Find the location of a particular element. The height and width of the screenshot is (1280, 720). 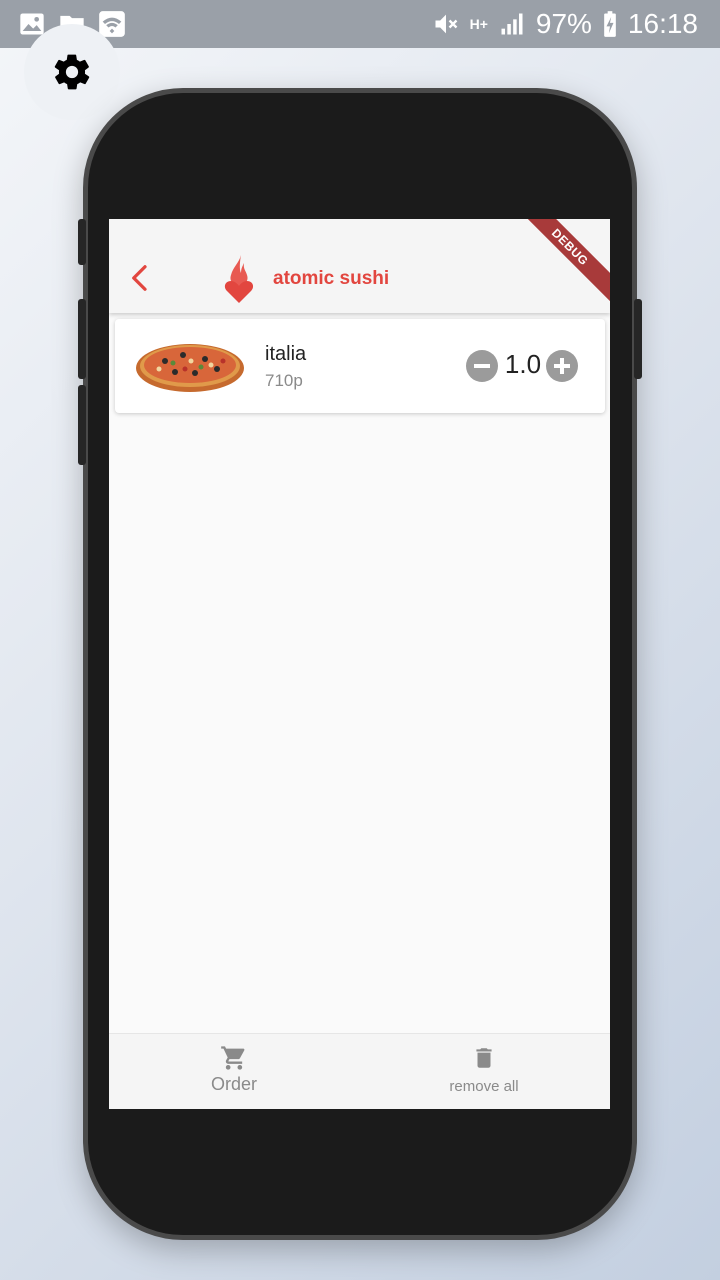

order-button: Order is located at coordinates (234, 1074).